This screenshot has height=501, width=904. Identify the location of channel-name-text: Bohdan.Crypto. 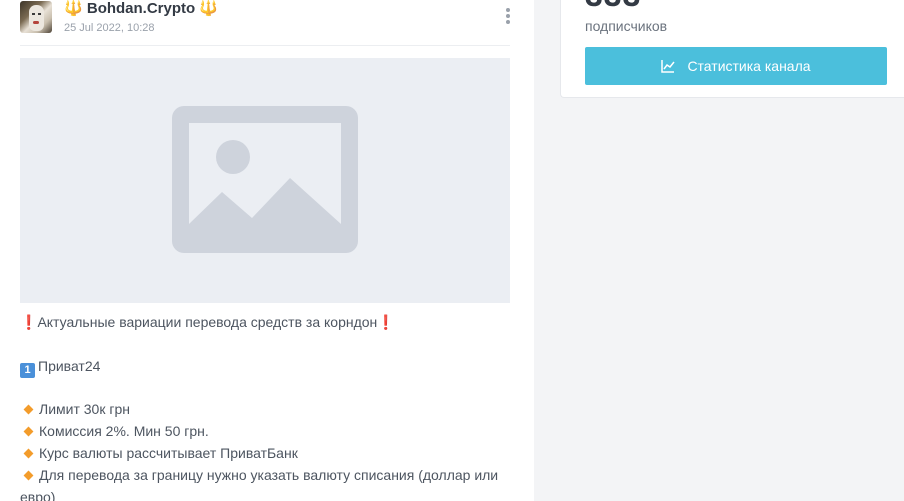
(141, 8).